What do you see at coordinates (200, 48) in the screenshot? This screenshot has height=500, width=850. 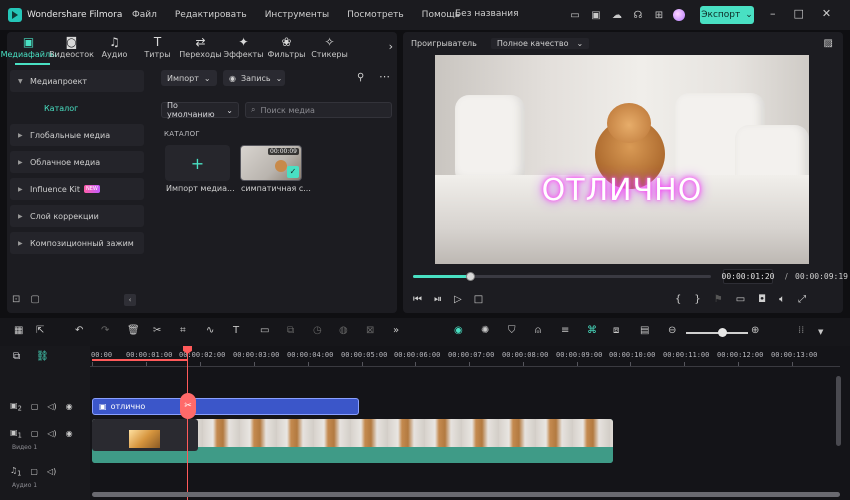 I see `tab-transitions: ⇄ Переходы` at bounding box center [200, 48].